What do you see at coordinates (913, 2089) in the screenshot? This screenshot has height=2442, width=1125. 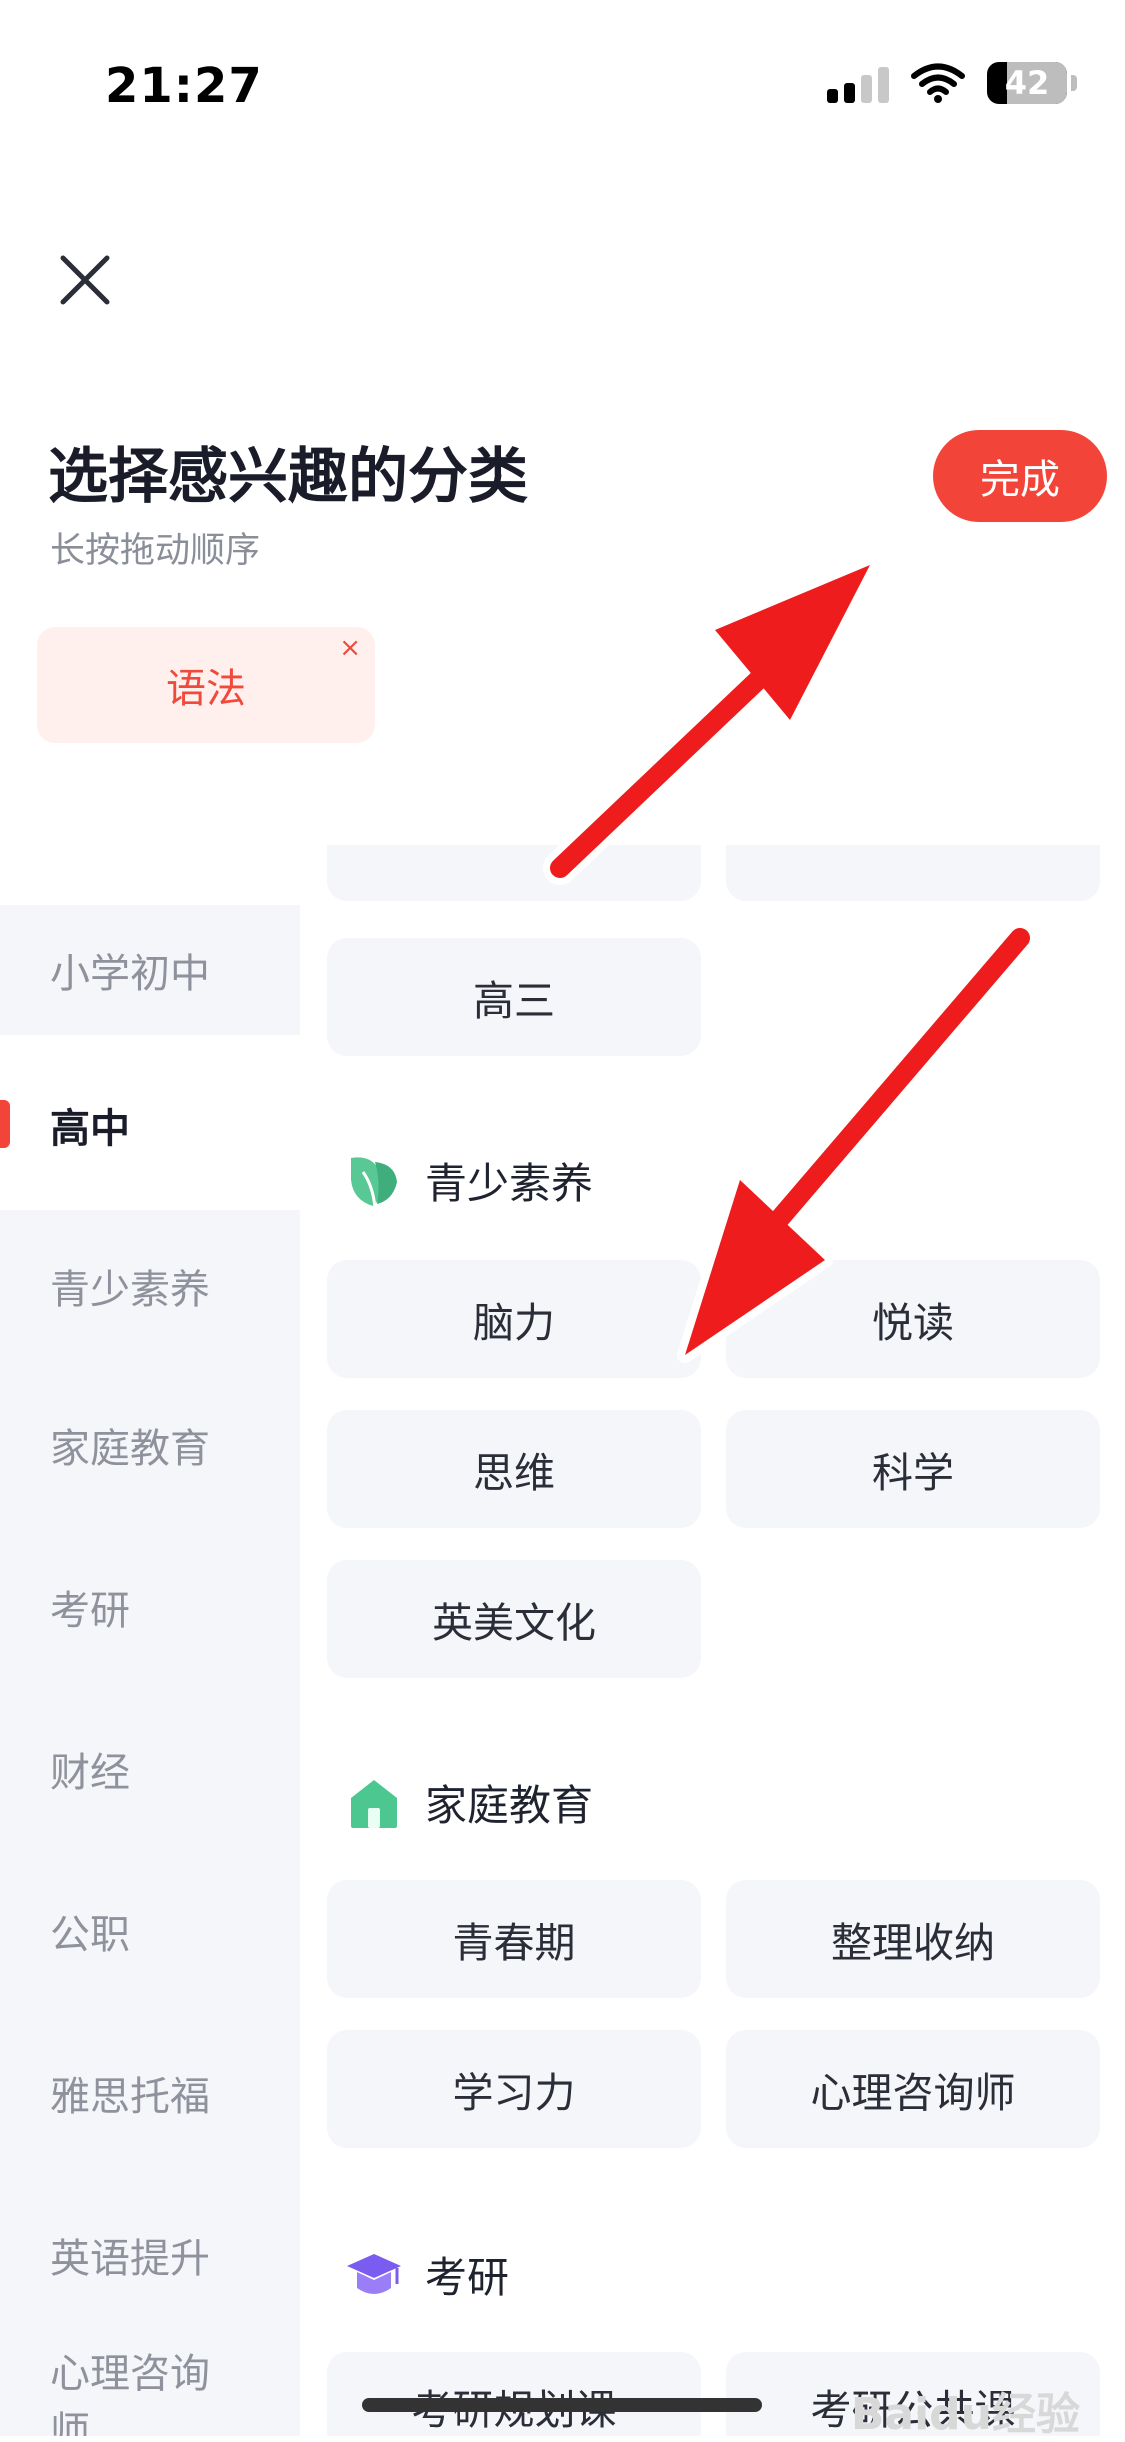 I see `category-chip: 心理咨询师` at bounding box center [913, 2089].